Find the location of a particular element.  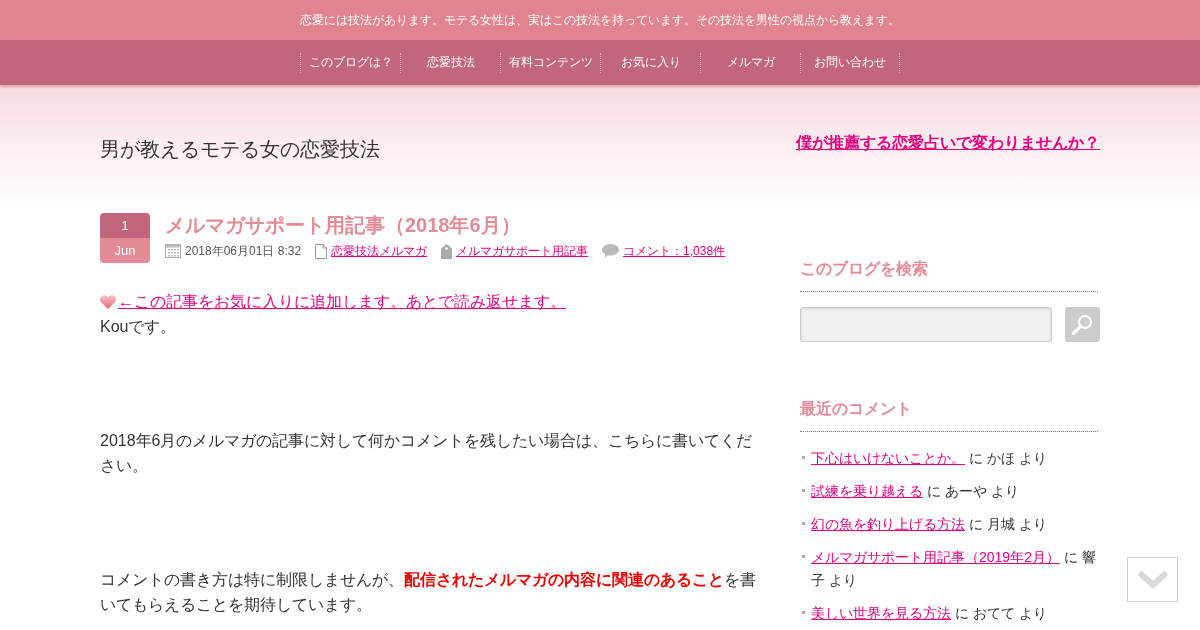

heart-icon is located at coordinates (108, 302).